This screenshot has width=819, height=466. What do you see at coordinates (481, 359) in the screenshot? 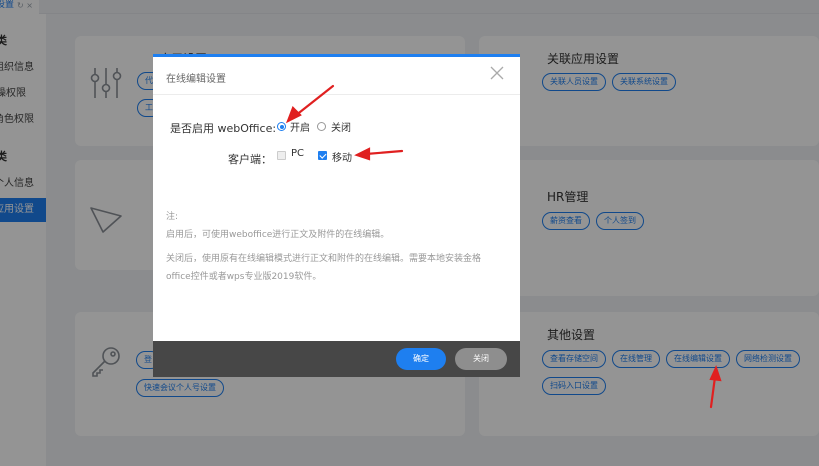
I see `close-button: 关闭` at bounding box center [481, 359].